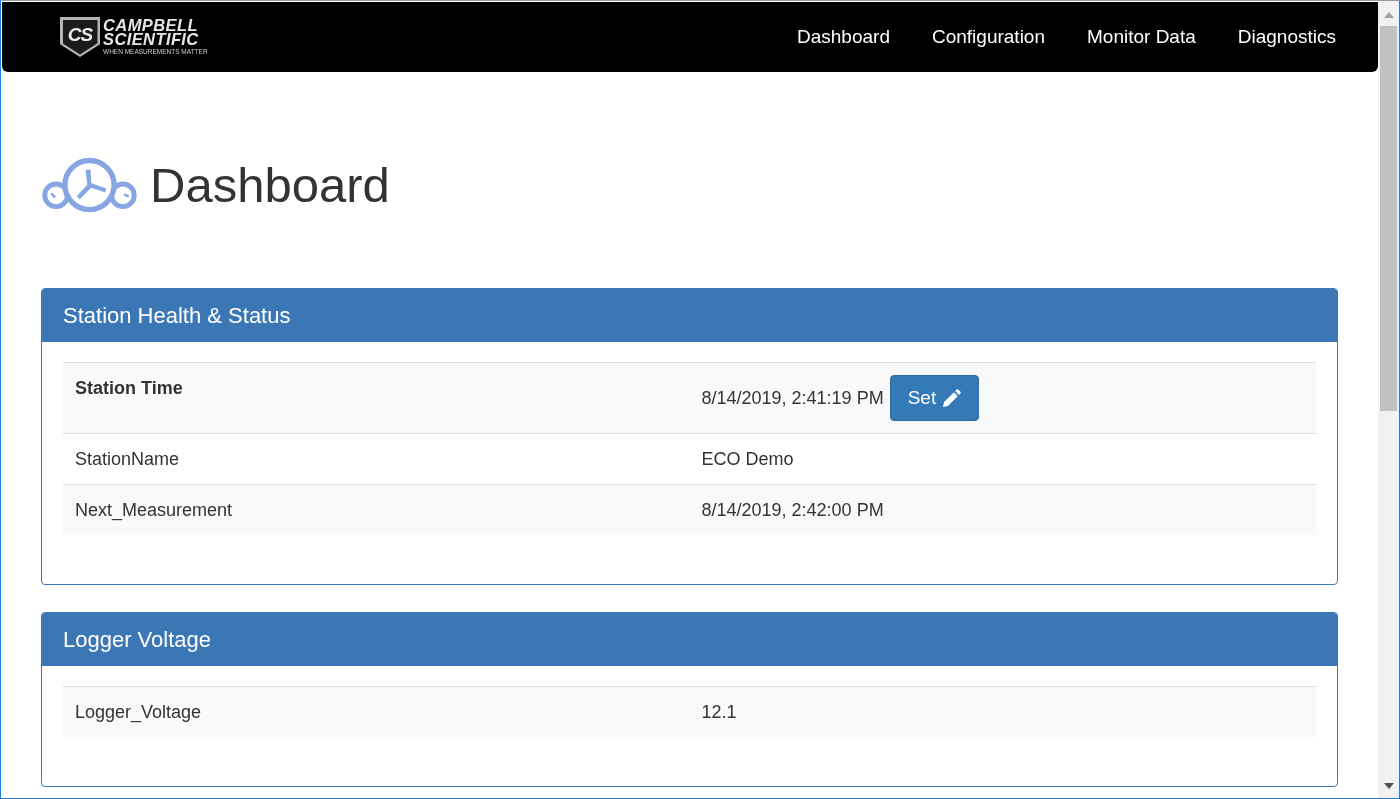 The image size is (1400, 799). Describe the element at coordinates (719, 712) in the screenshot. I see `row-value: 12.1` at that location.